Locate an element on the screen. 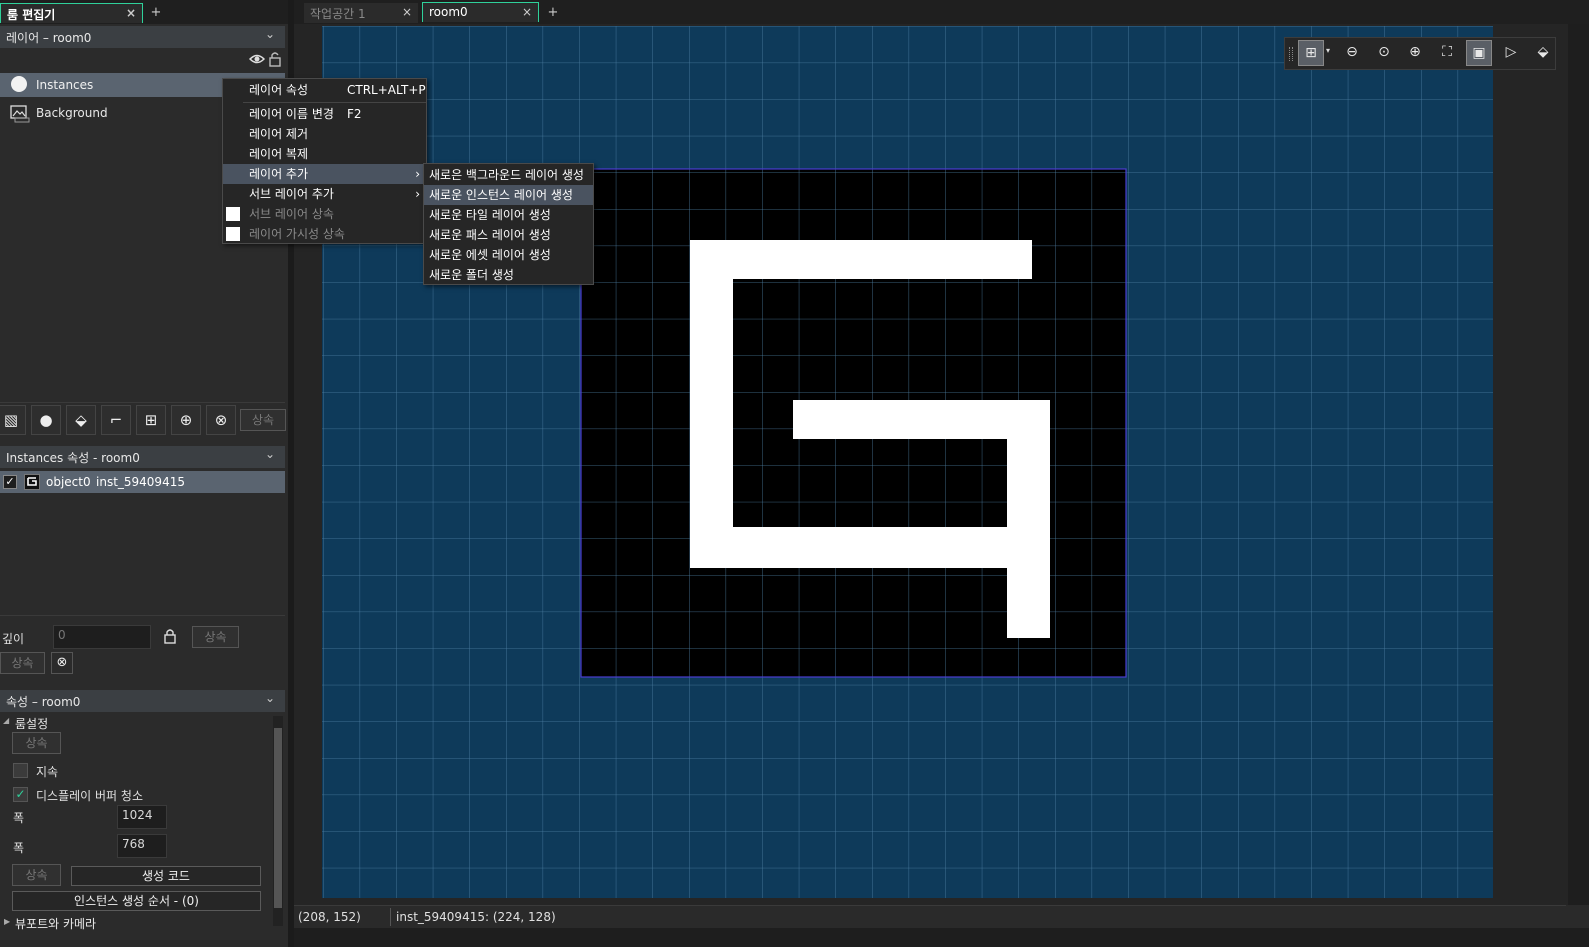 This screenshot has height=947, width=1589. add-background-layer-icon: ▧ is located at coordinates (13, 420).